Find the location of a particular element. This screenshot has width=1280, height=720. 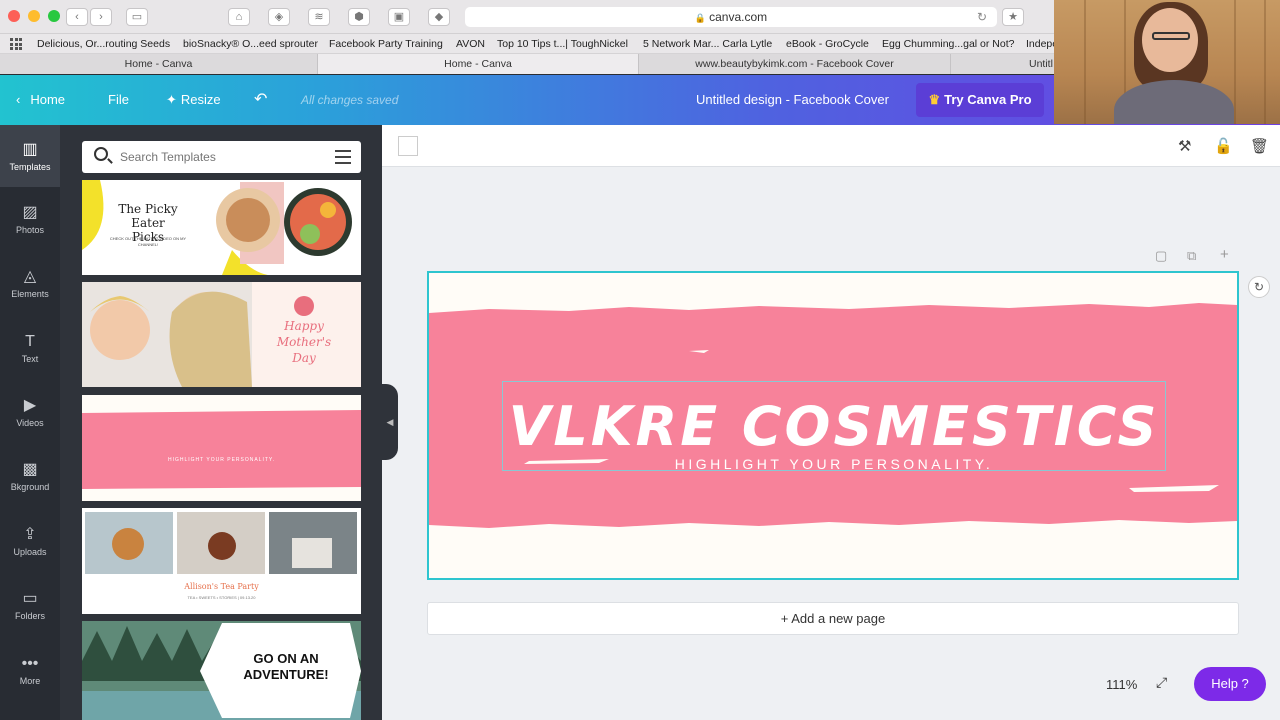

home-icon: ⌂ is located at coordinates (239, 17).